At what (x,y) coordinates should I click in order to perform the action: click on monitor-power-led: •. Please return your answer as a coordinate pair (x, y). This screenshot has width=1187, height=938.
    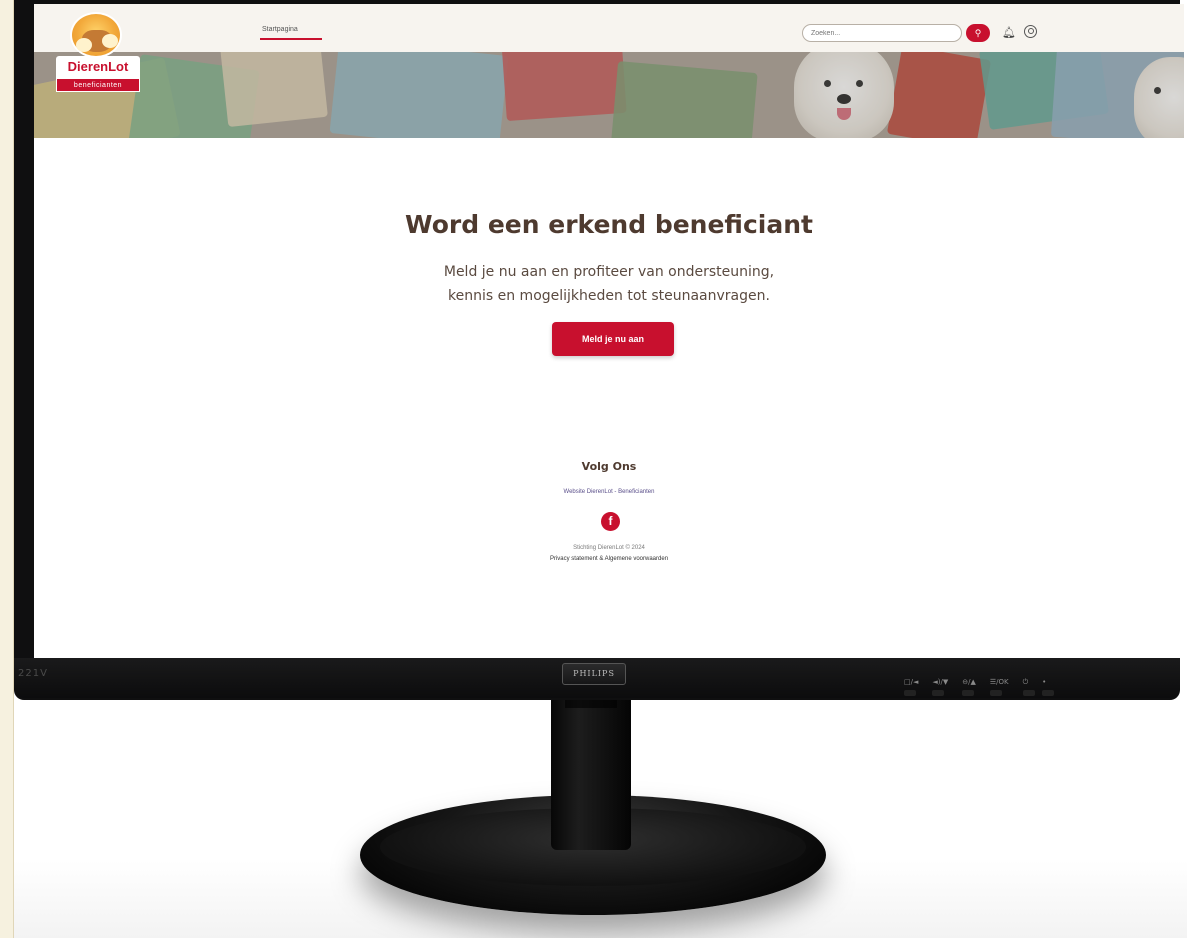
    Looking at the image, I should click on (1048, 687).